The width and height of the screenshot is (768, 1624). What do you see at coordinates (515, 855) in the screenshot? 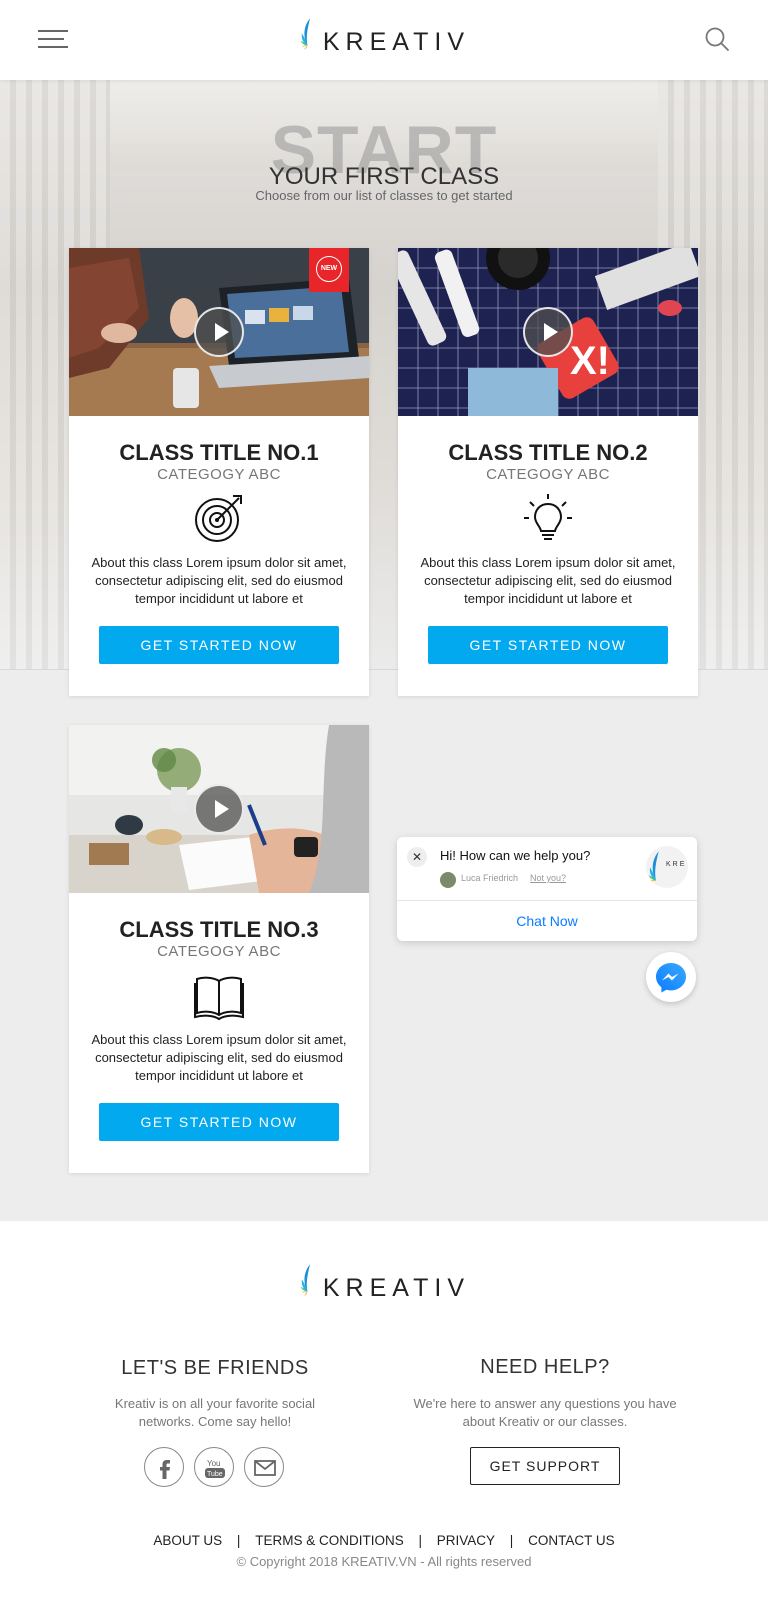
I see `chat-greeting: Hi! How can we help you?` at bounding box center [515, 855].